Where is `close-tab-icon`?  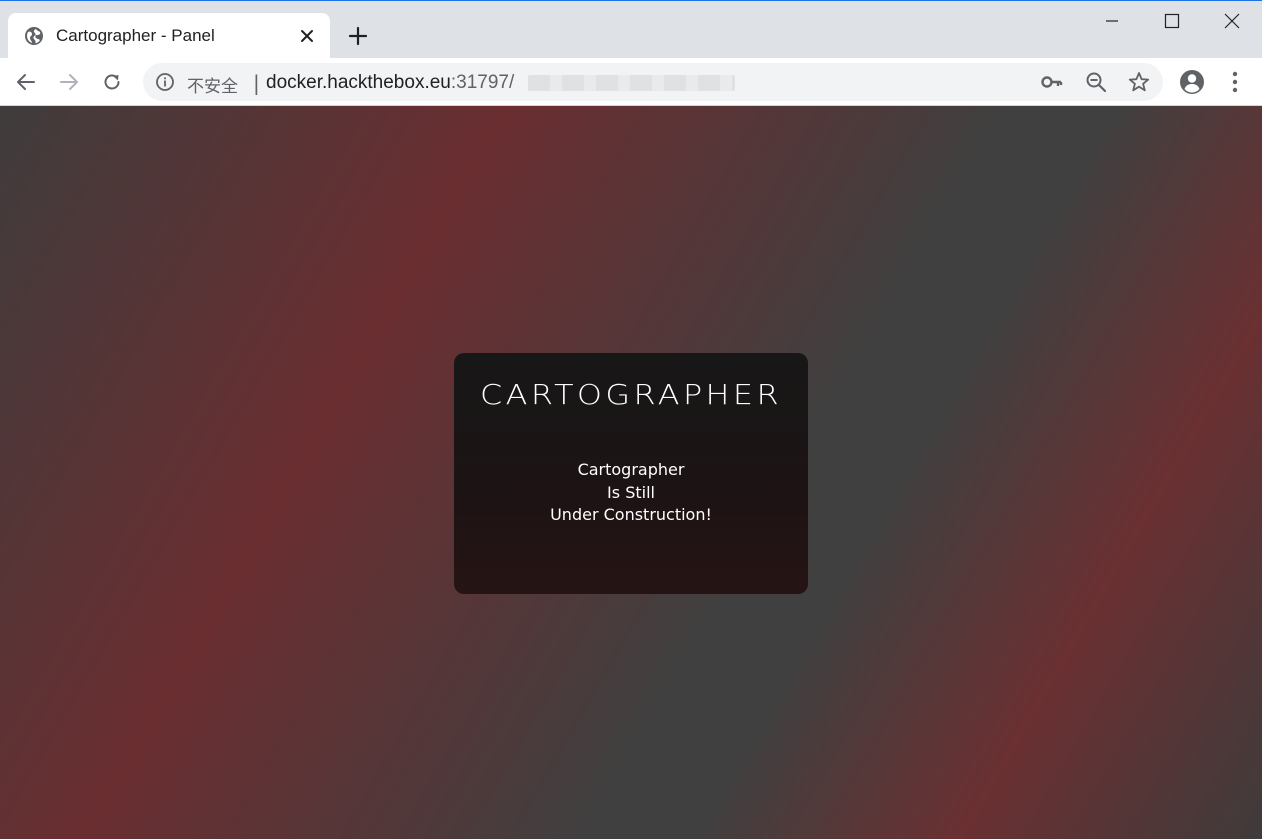
close-tab-icon is located at coordinates (307, 36).